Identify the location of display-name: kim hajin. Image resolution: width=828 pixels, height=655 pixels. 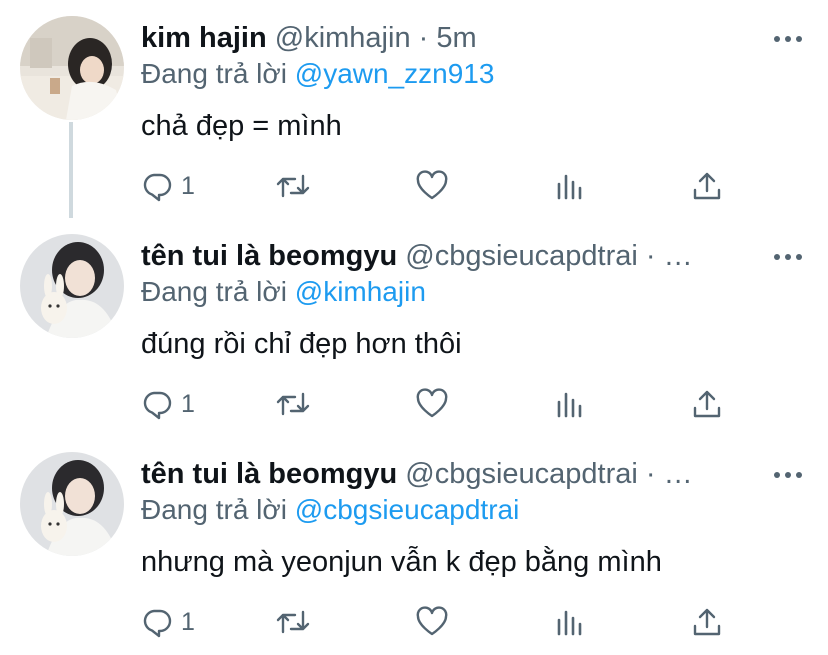
(204, 38).